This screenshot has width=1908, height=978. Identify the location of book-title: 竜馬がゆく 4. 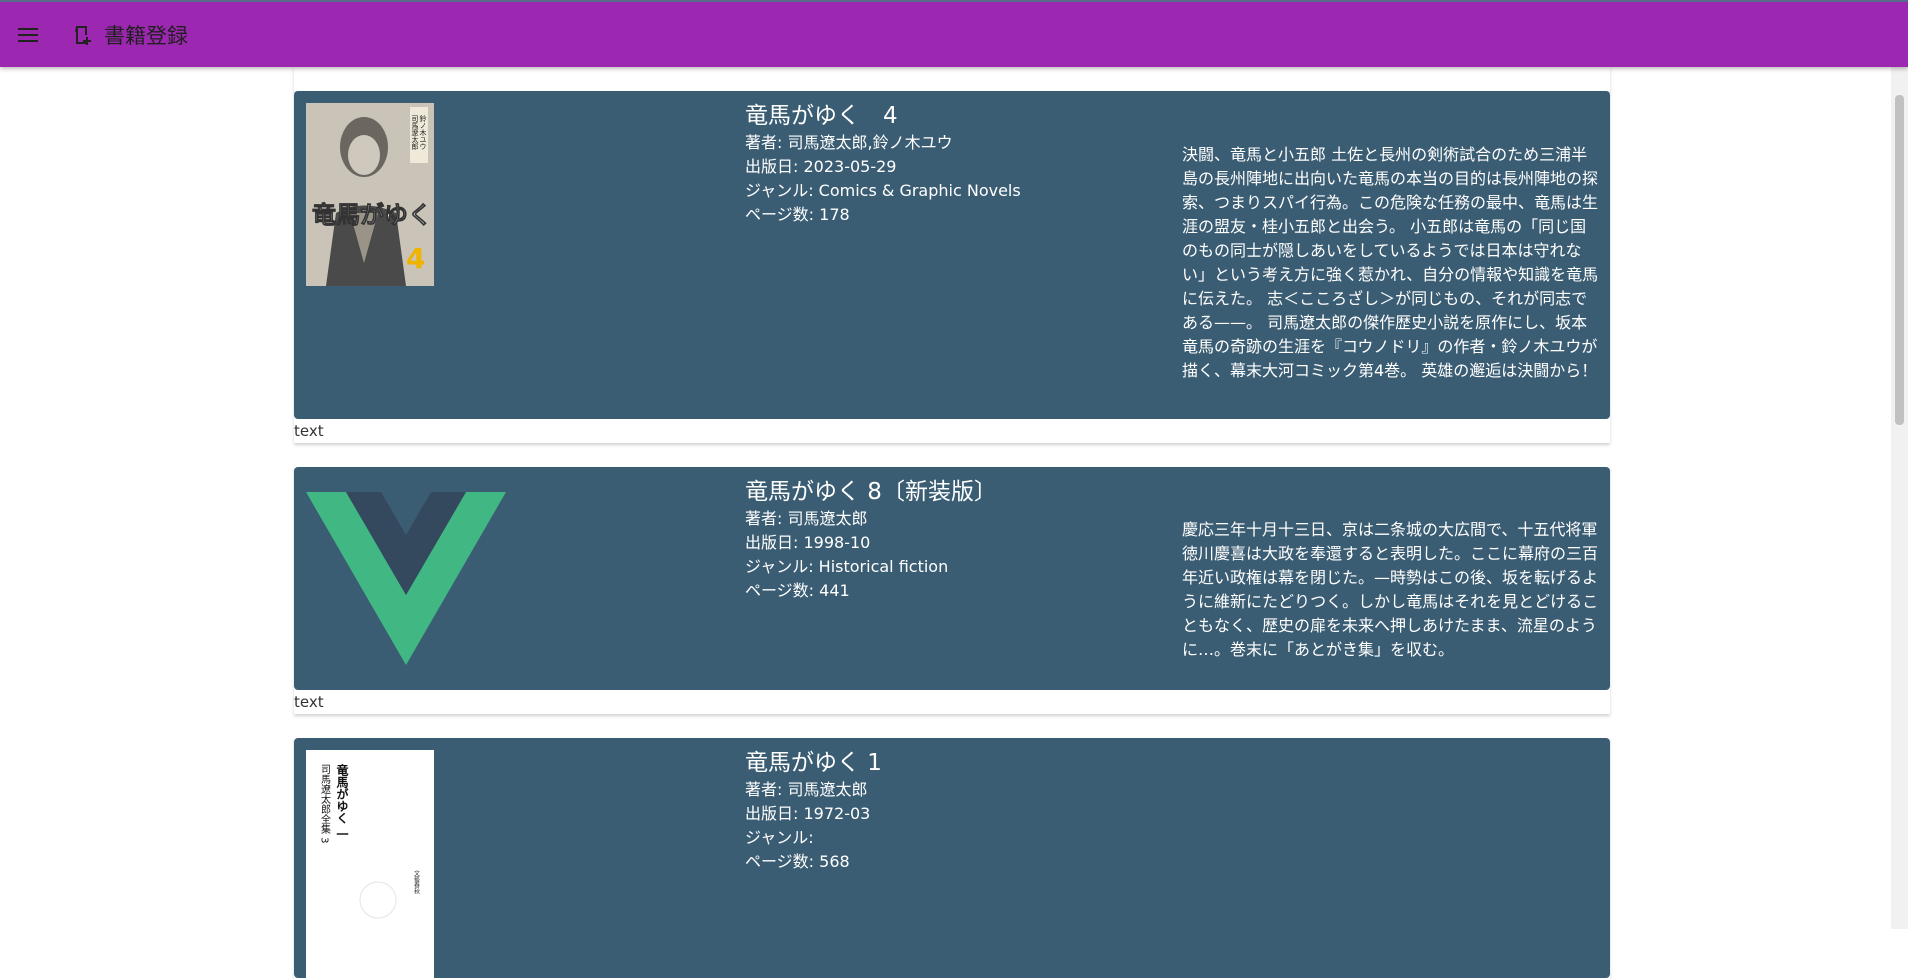
(821, 116).